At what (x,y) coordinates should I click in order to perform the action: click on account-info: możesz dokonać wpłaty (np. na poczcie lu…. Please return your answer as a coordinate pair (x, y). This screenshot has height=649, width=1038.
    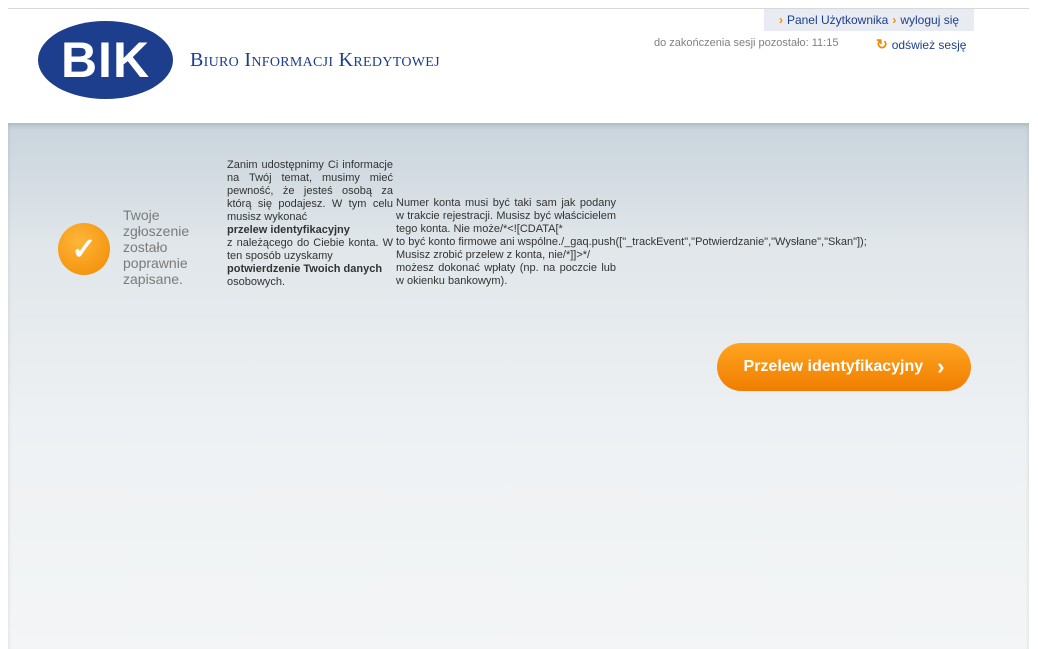
    Looking at the image, I should click on (506, 274).